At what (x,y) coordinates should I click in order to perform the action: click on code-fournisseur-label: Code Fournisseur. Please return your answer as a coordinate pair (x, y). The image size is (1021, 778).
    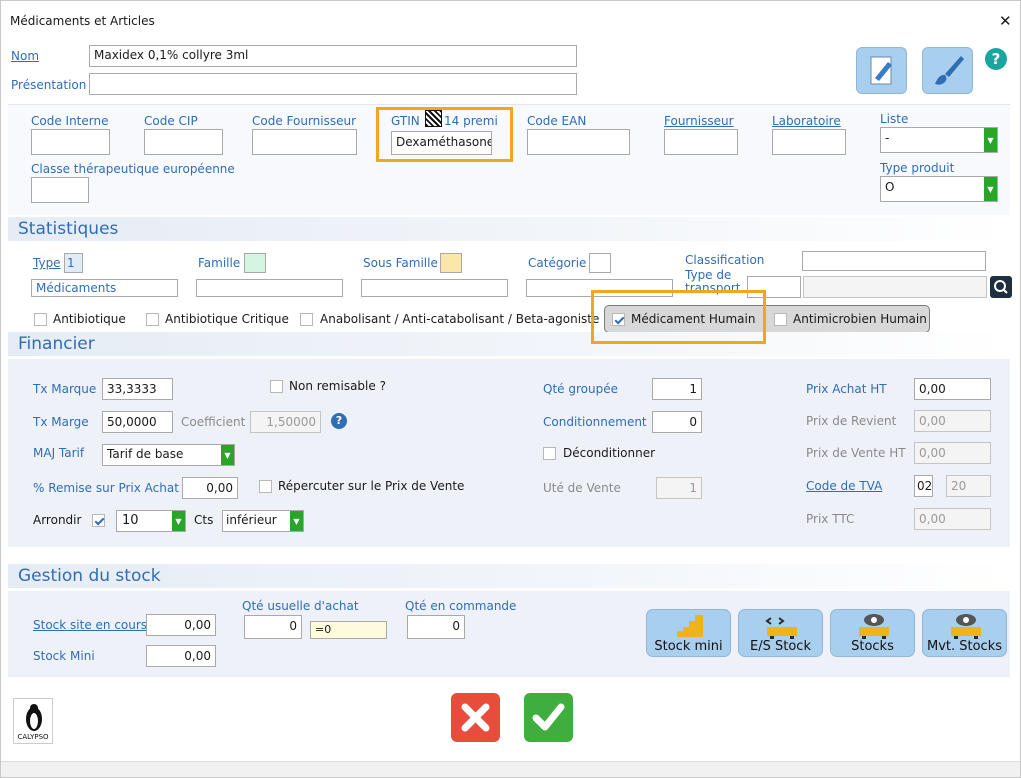
    Looking at the image, I should click on (304, 121).